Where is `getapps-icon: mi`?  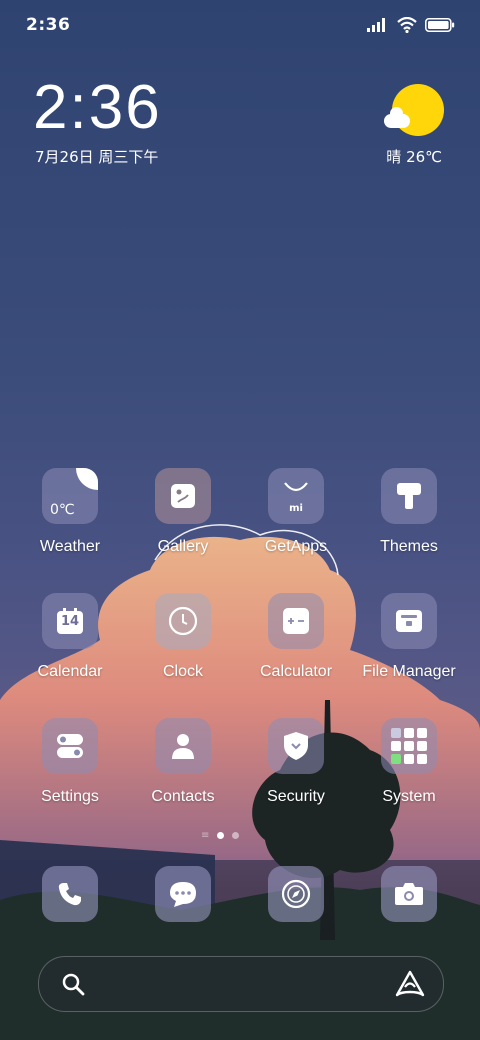
getapps-icon: mi is located at coordinates (296, 496).